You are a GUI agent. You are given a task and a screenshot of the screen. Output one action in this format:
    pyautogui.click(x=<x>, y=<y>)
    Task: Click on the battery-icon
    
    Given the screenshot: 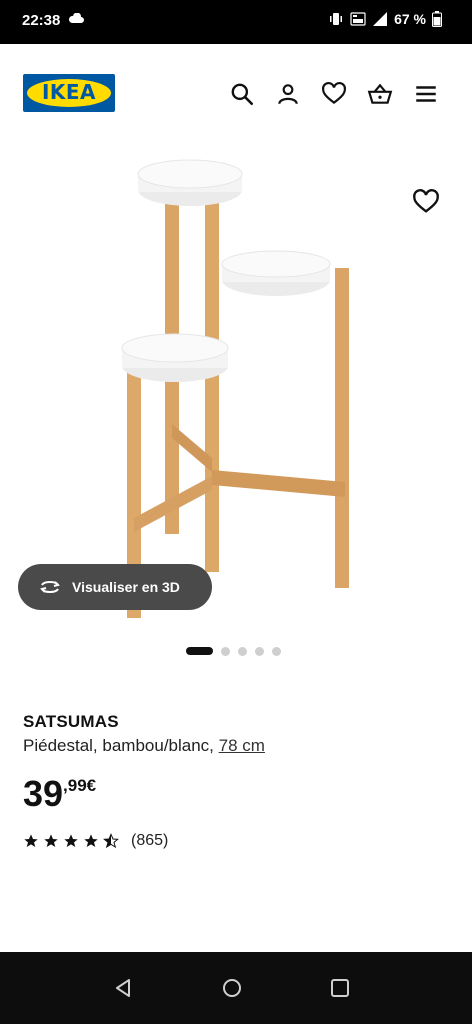 What is the action you would take?
    pyautogui.click(x=437, y=19)
    